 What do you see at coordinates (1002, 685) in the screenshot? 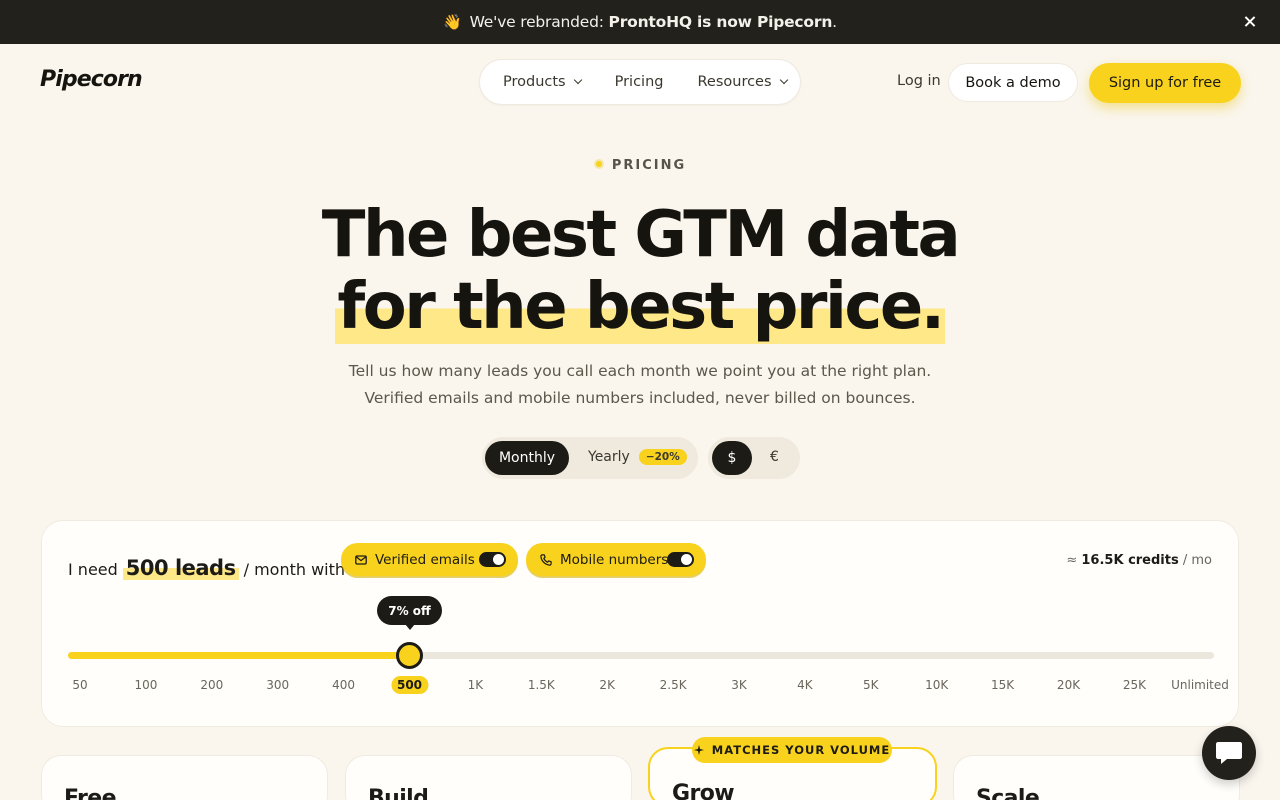
I see `volume-tick-15k: 15K` at bounding box center [1002, 685].